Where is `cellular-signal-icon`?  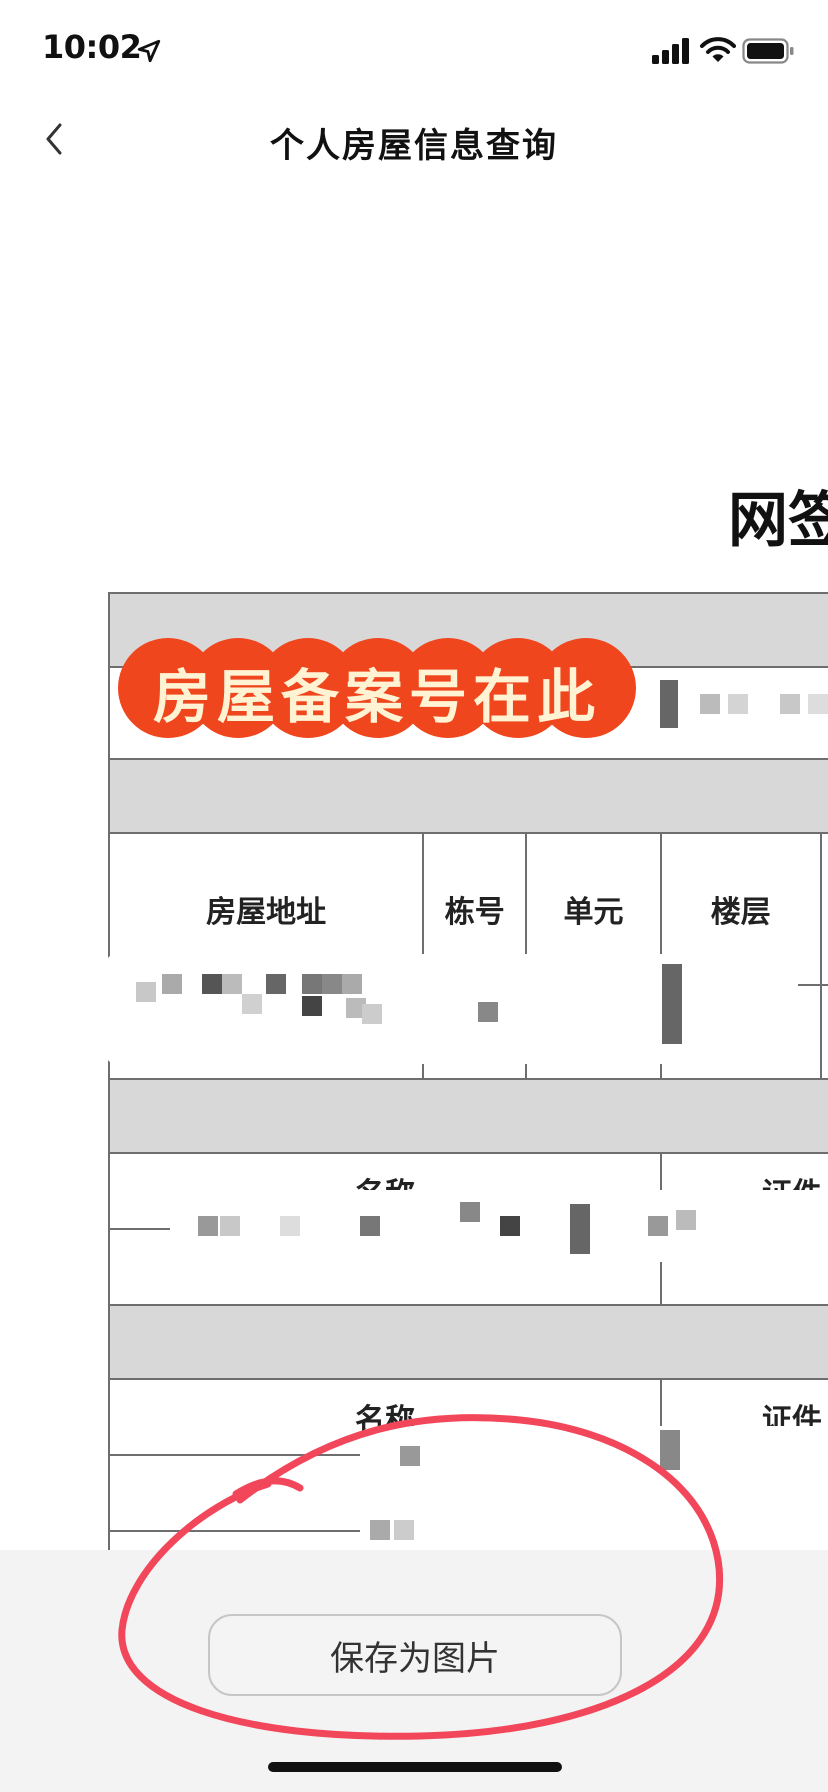 cellular-signal-icon is located at coordinates (670, 51).